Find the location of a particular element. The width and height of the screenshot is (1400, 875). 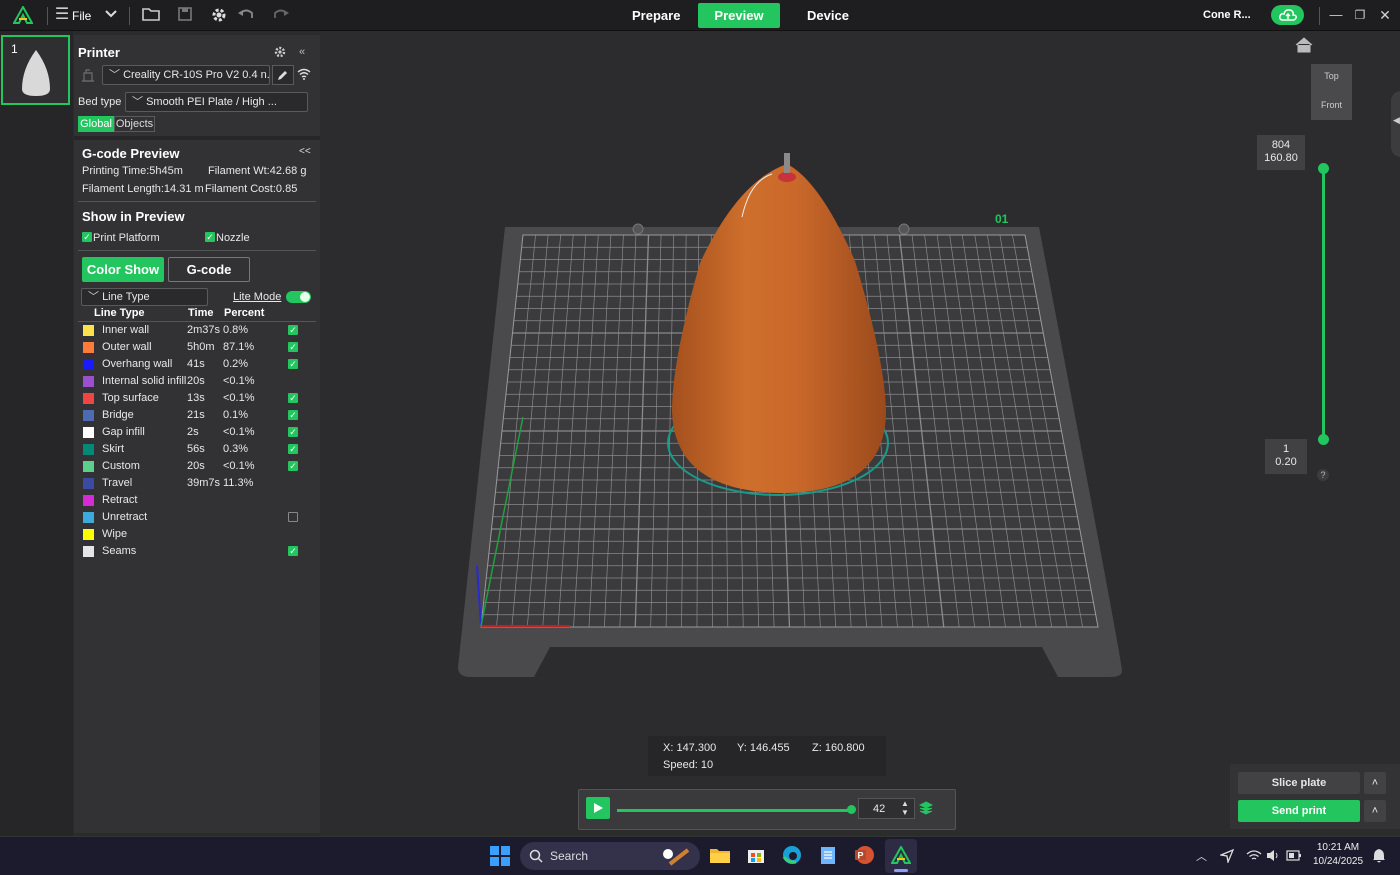

app-logo-icon is located at coordinates (23, 16).